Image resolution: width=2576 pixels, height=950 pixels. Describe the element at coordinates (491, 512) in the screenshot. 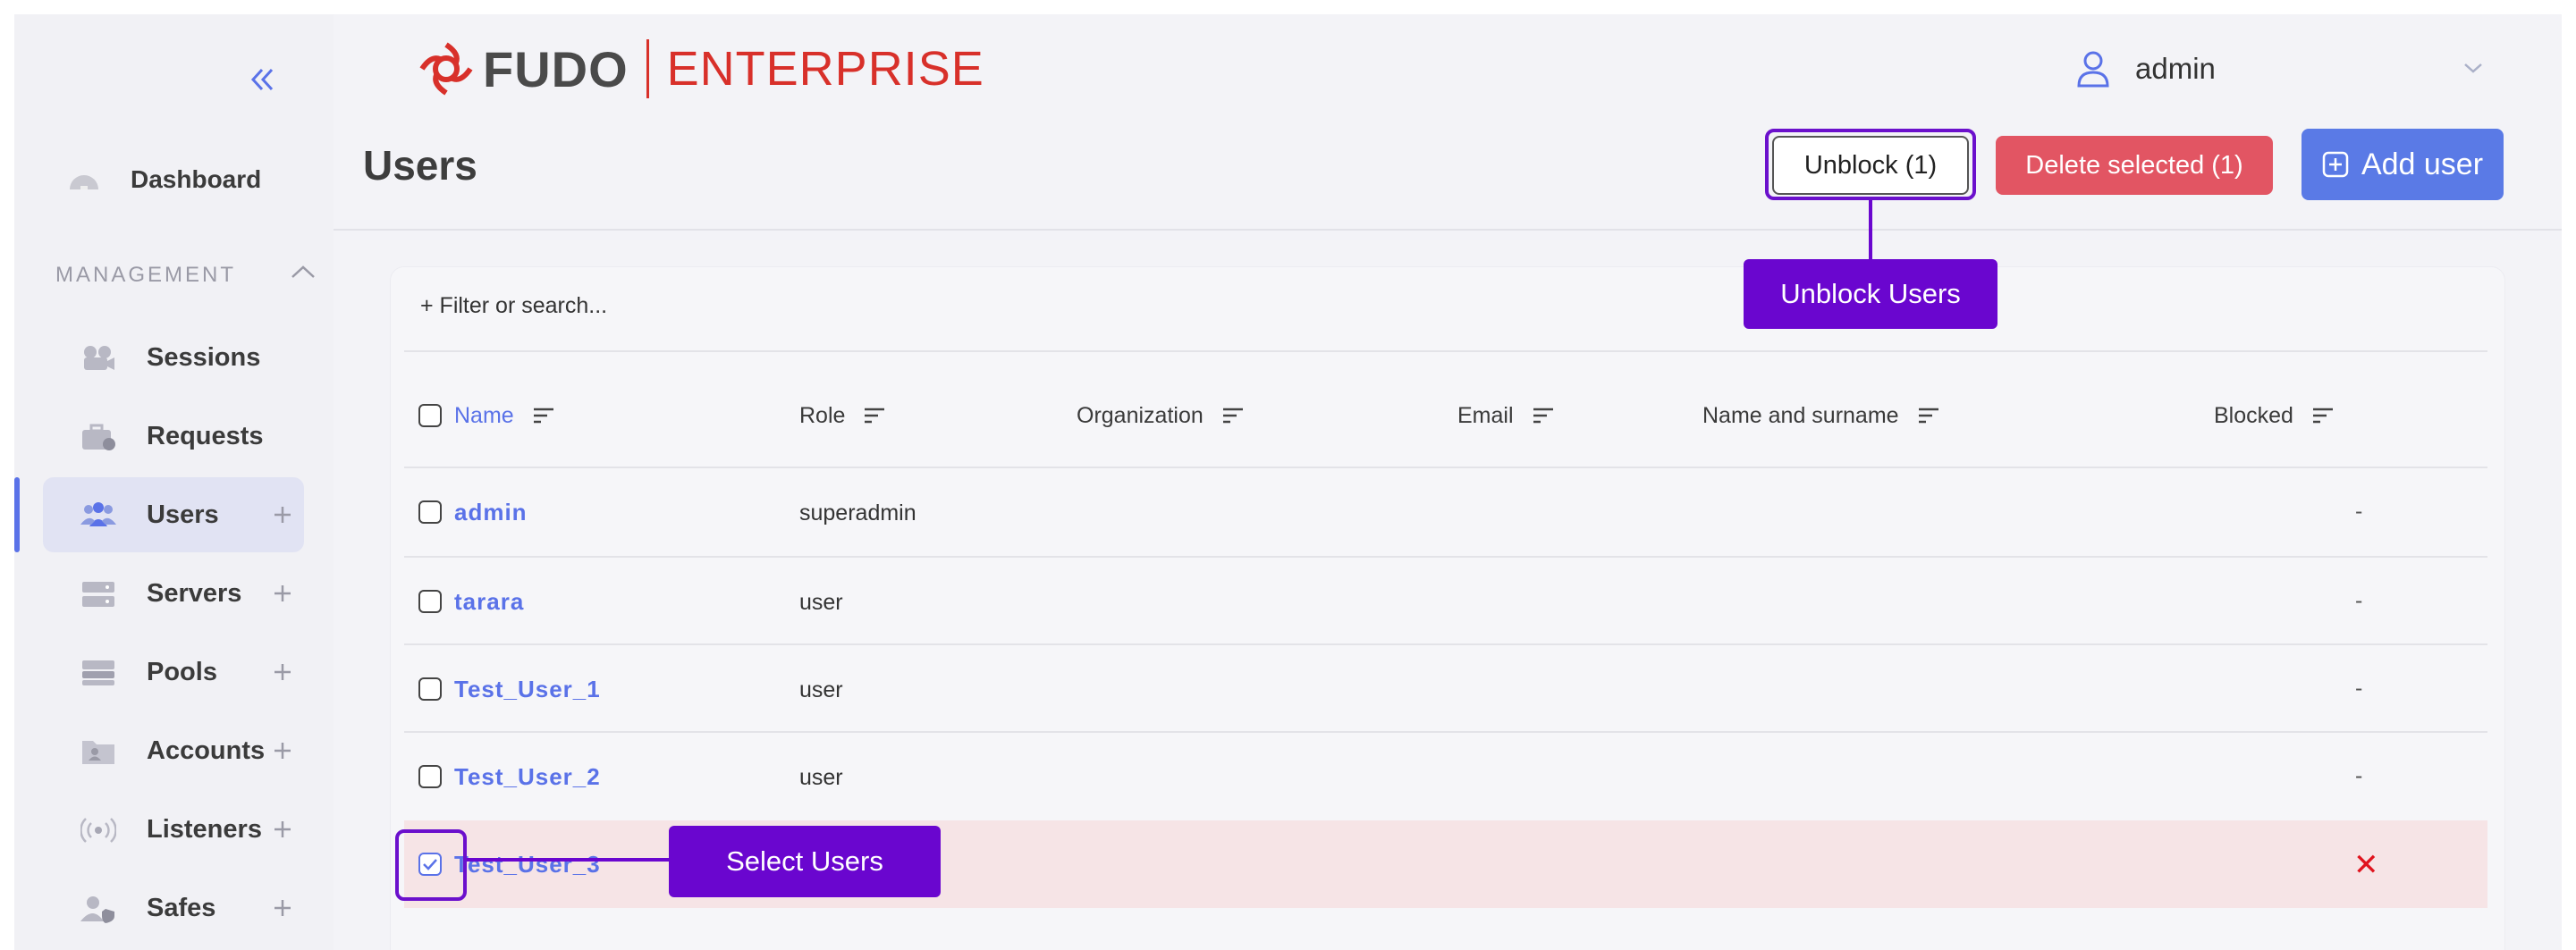

I see `user-name-link: admin` at that location.